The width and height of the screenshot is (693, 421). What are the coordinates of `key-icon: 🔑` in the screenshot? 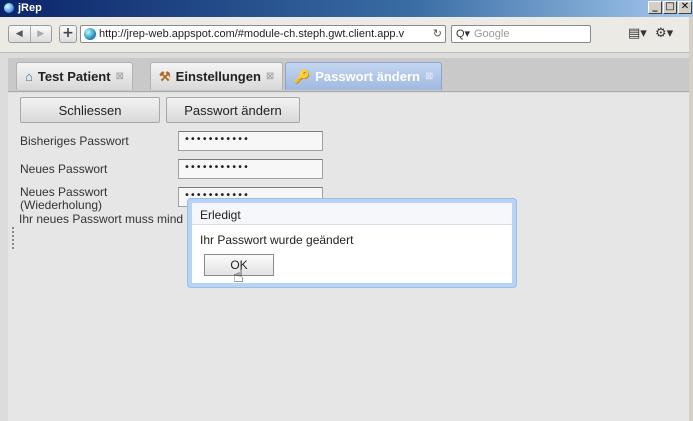 It's located at (302, 76).